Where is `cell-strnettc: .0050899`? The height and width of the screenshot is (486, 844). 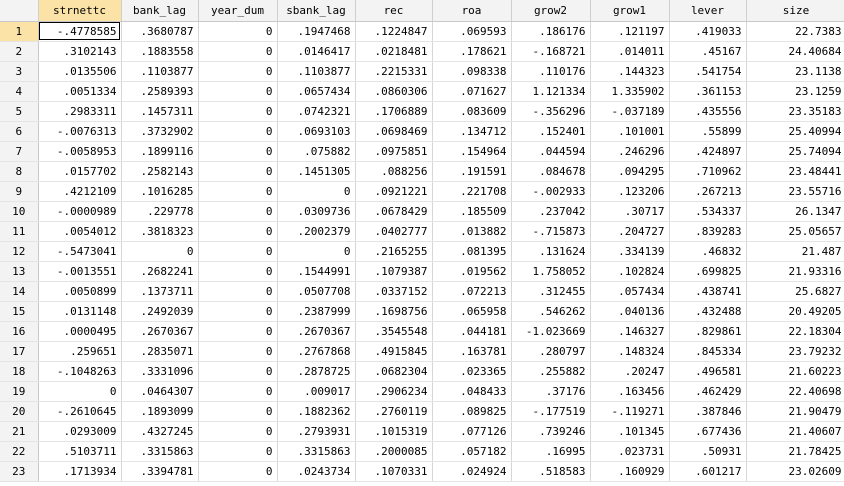 cell-strnettc: .0050899 is located at coordinates (80, 291).